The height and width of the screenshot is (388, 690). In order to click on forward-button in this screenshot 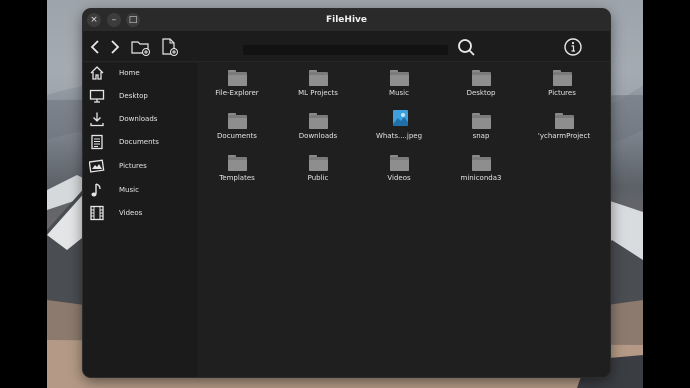, I will do `click(114, 47)`.